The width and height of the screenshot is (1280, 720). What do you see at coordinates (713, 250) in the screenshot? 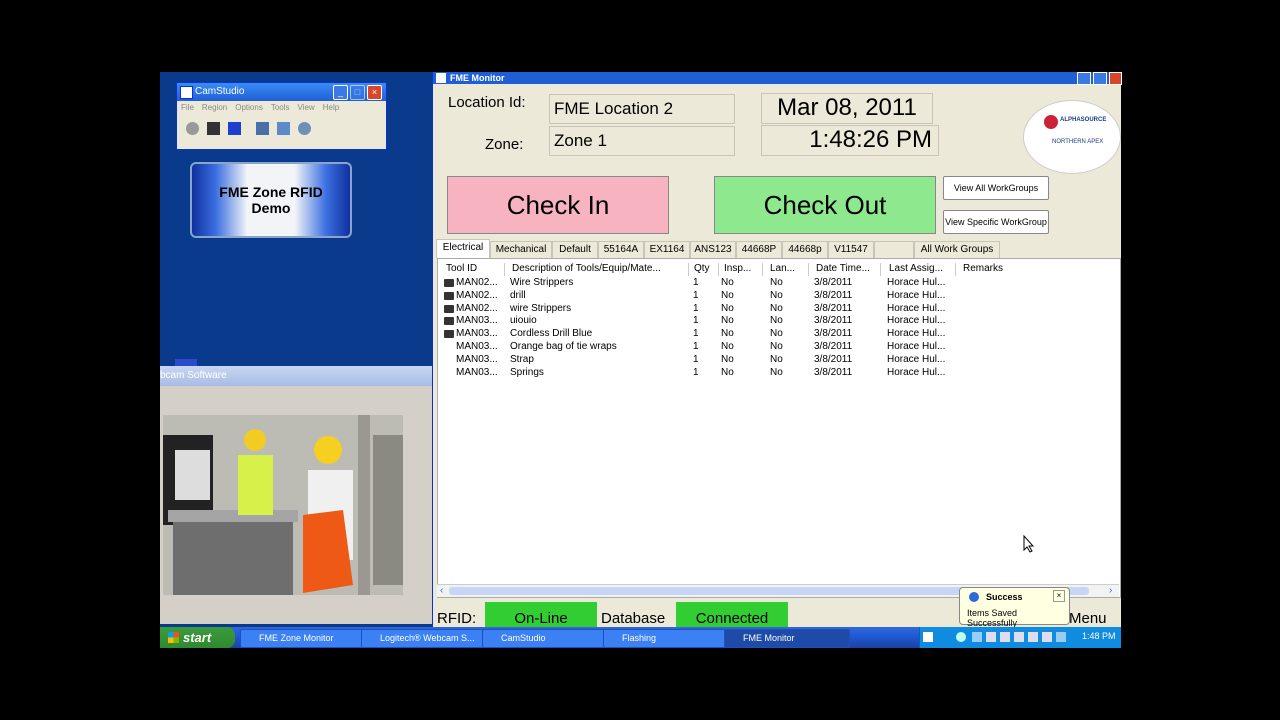
I see `tab-ans123: ANS123` at bounding box center [713, 250].